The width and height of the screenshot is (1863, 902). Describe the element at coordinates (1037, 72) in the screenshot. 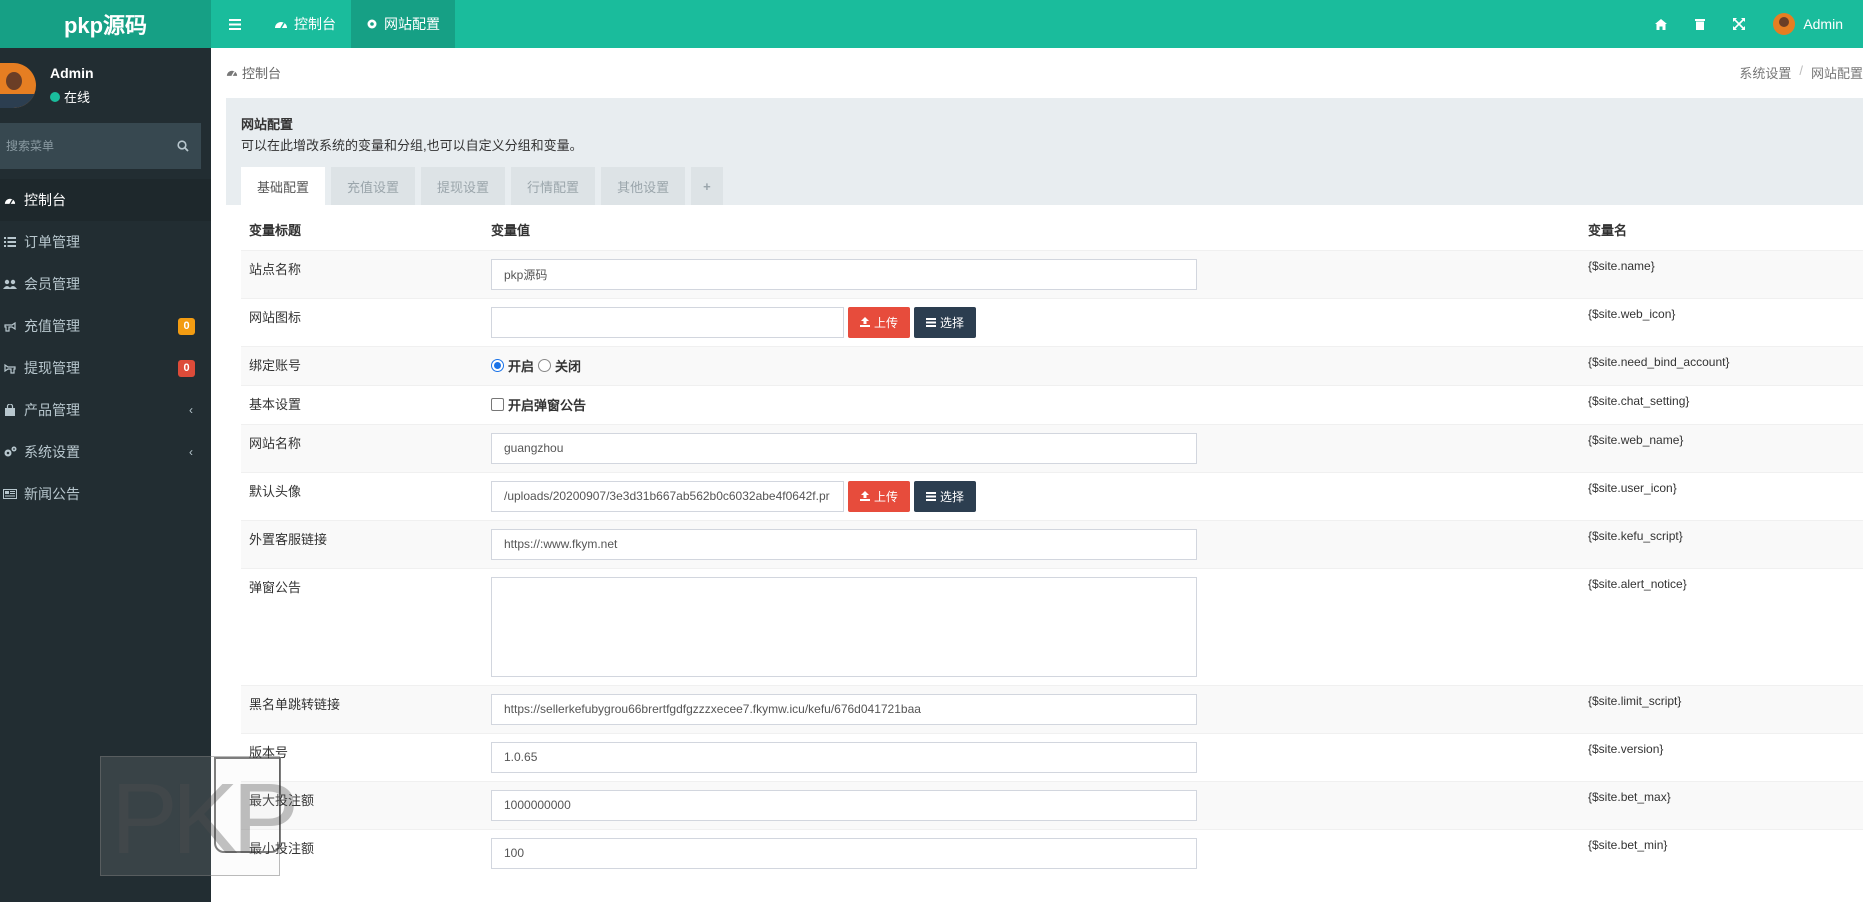

I see `breadcrumb: 控制台 系统设置 / 网站配置` at that location.